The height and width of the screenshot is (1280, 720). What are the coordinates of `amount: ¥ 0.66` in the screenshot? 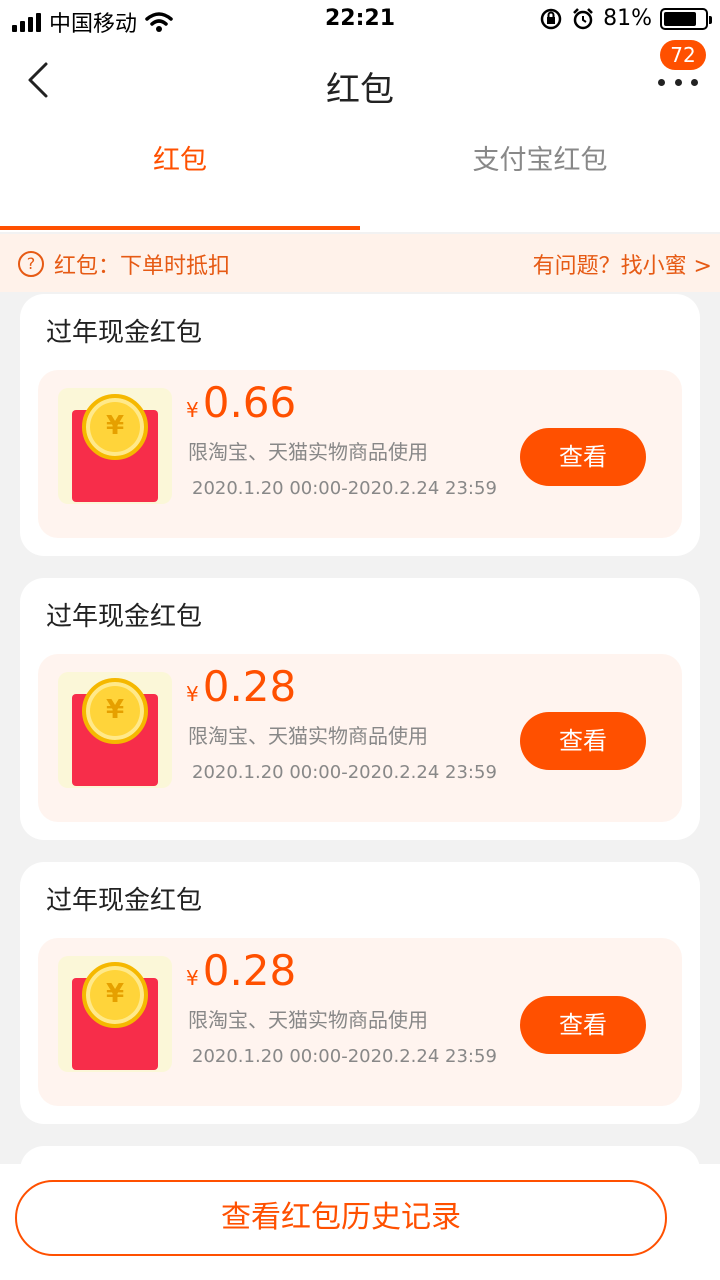 It's located at (241, 402).